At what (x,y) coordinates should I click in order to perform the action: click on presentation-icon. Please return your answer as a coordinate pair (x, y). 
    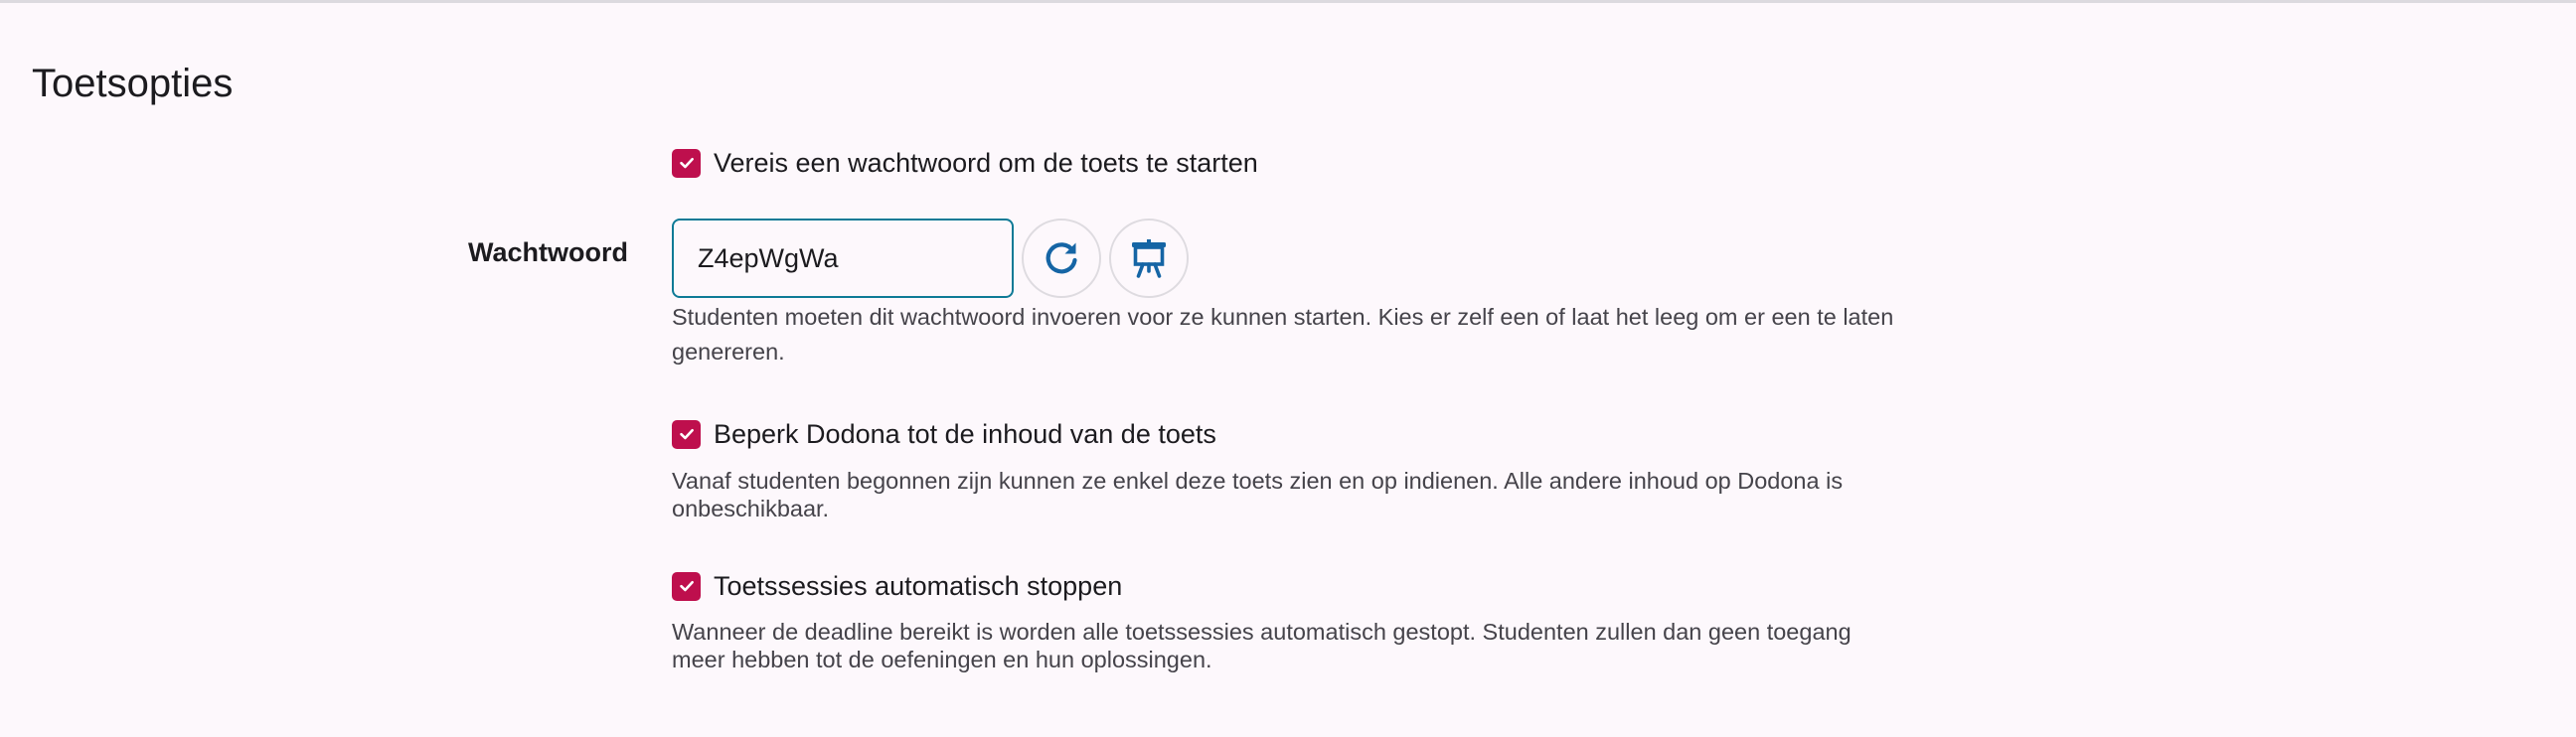
    Looking at the image, I should click on (1149, 259).